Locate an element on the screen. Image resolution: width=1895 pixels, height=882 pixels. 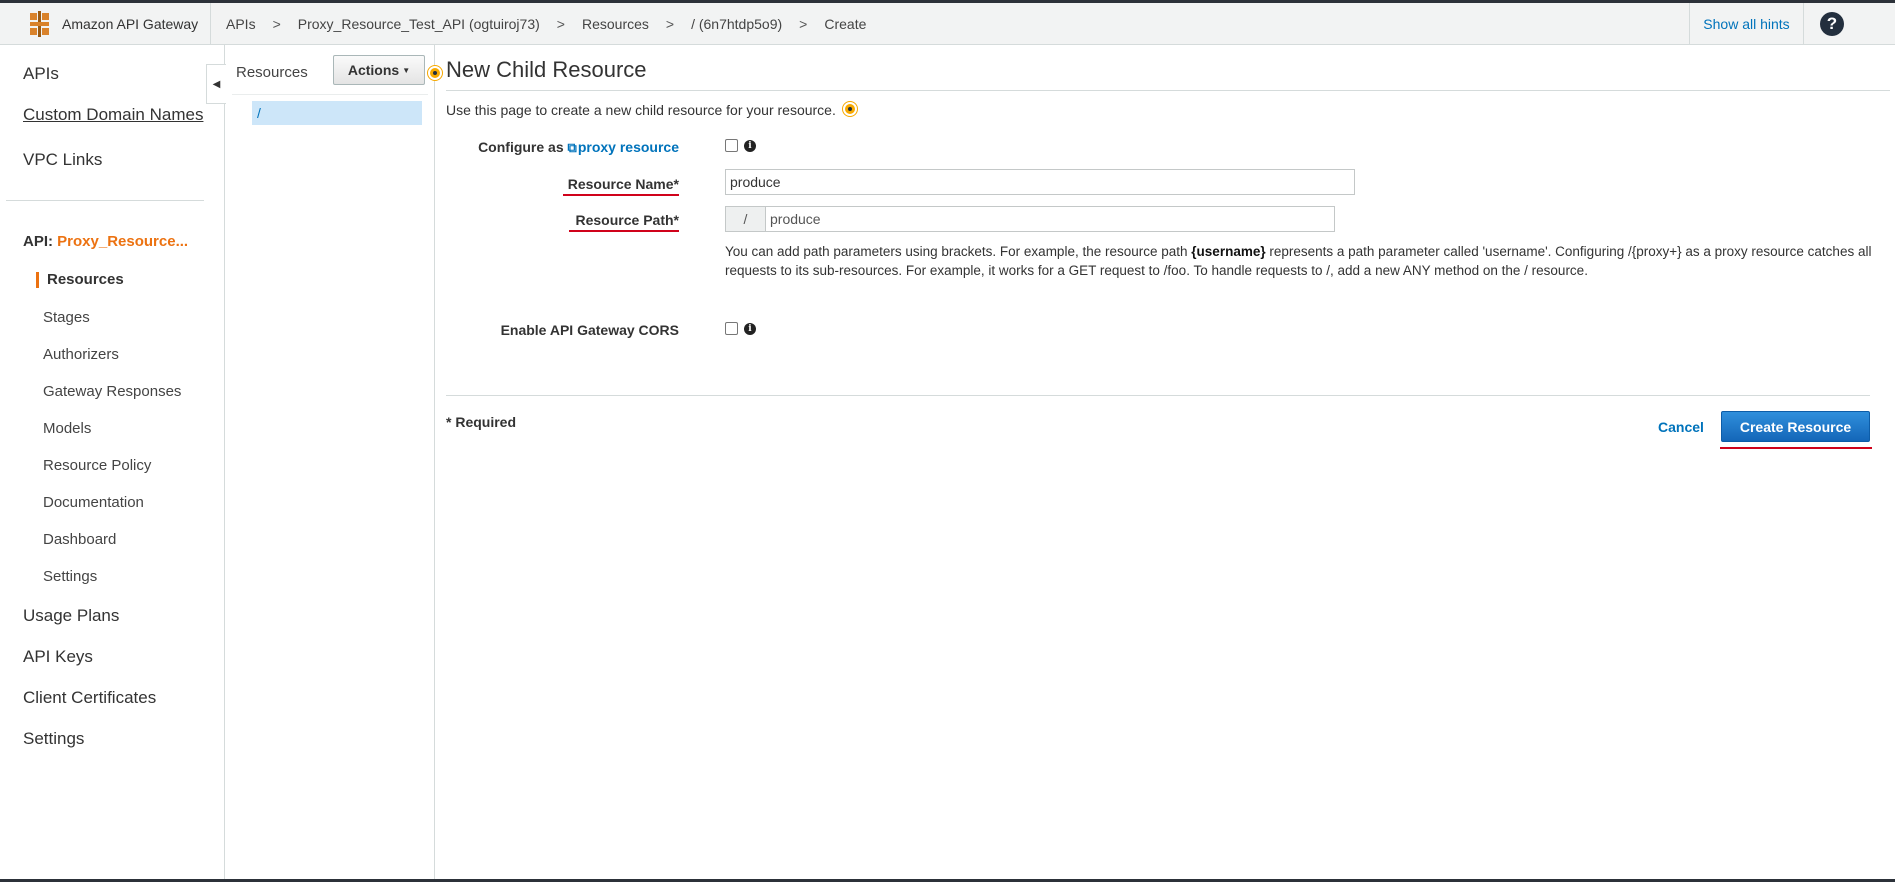
resource-name-label-text: Resource Name is located at coordinates (620, 184).